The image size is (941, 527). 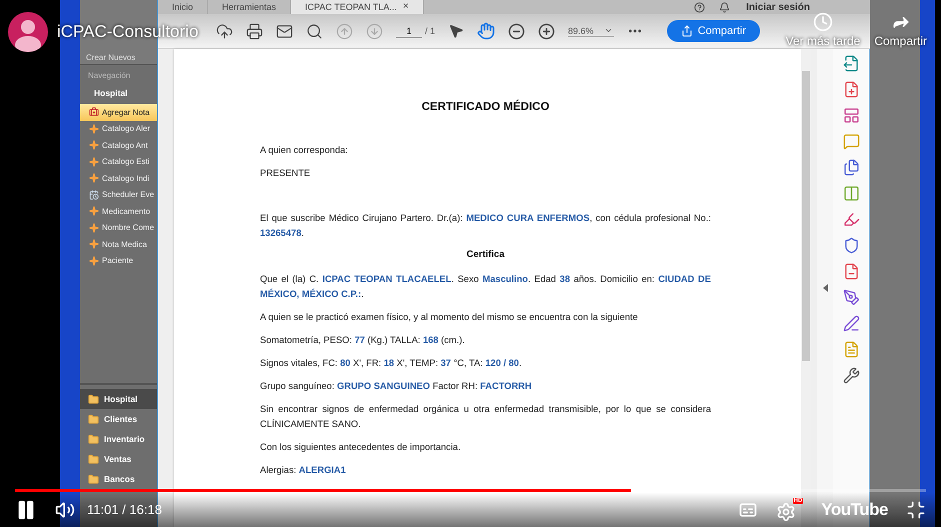 What do you see at coordinates (361, 447) in the screenshot?
I see `paragraph: Con los siguientes antecedentes de importancia.` at bounding box center [361, 447].